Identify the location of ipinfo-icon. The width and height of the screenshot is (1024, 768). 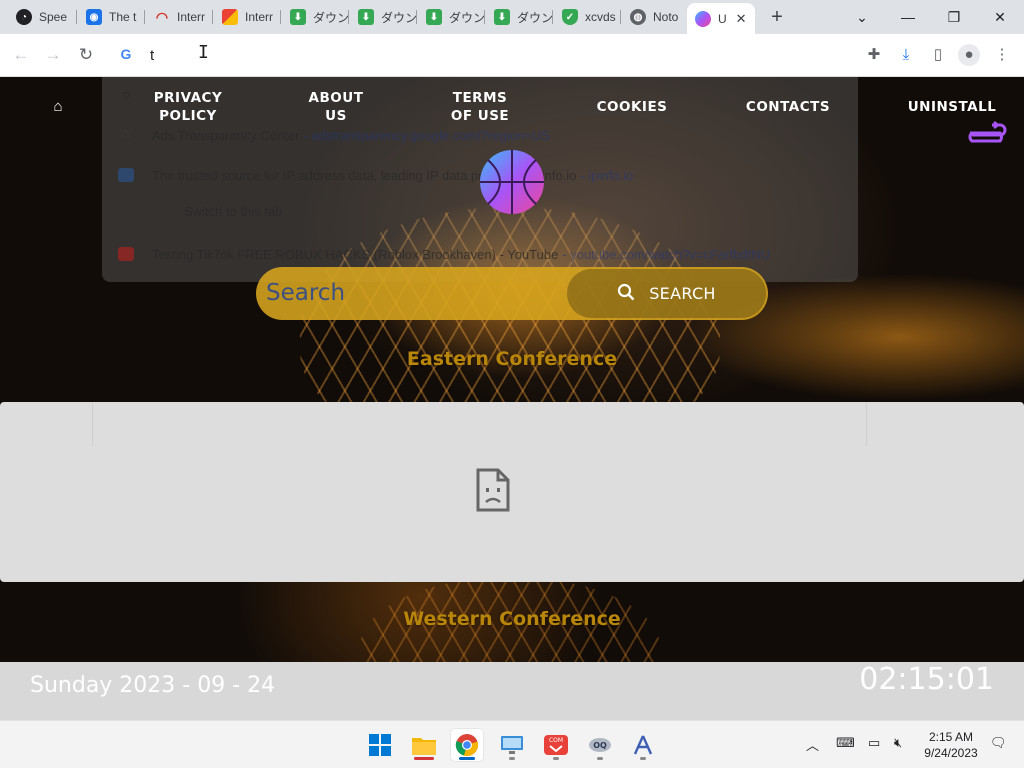
(126, 175).